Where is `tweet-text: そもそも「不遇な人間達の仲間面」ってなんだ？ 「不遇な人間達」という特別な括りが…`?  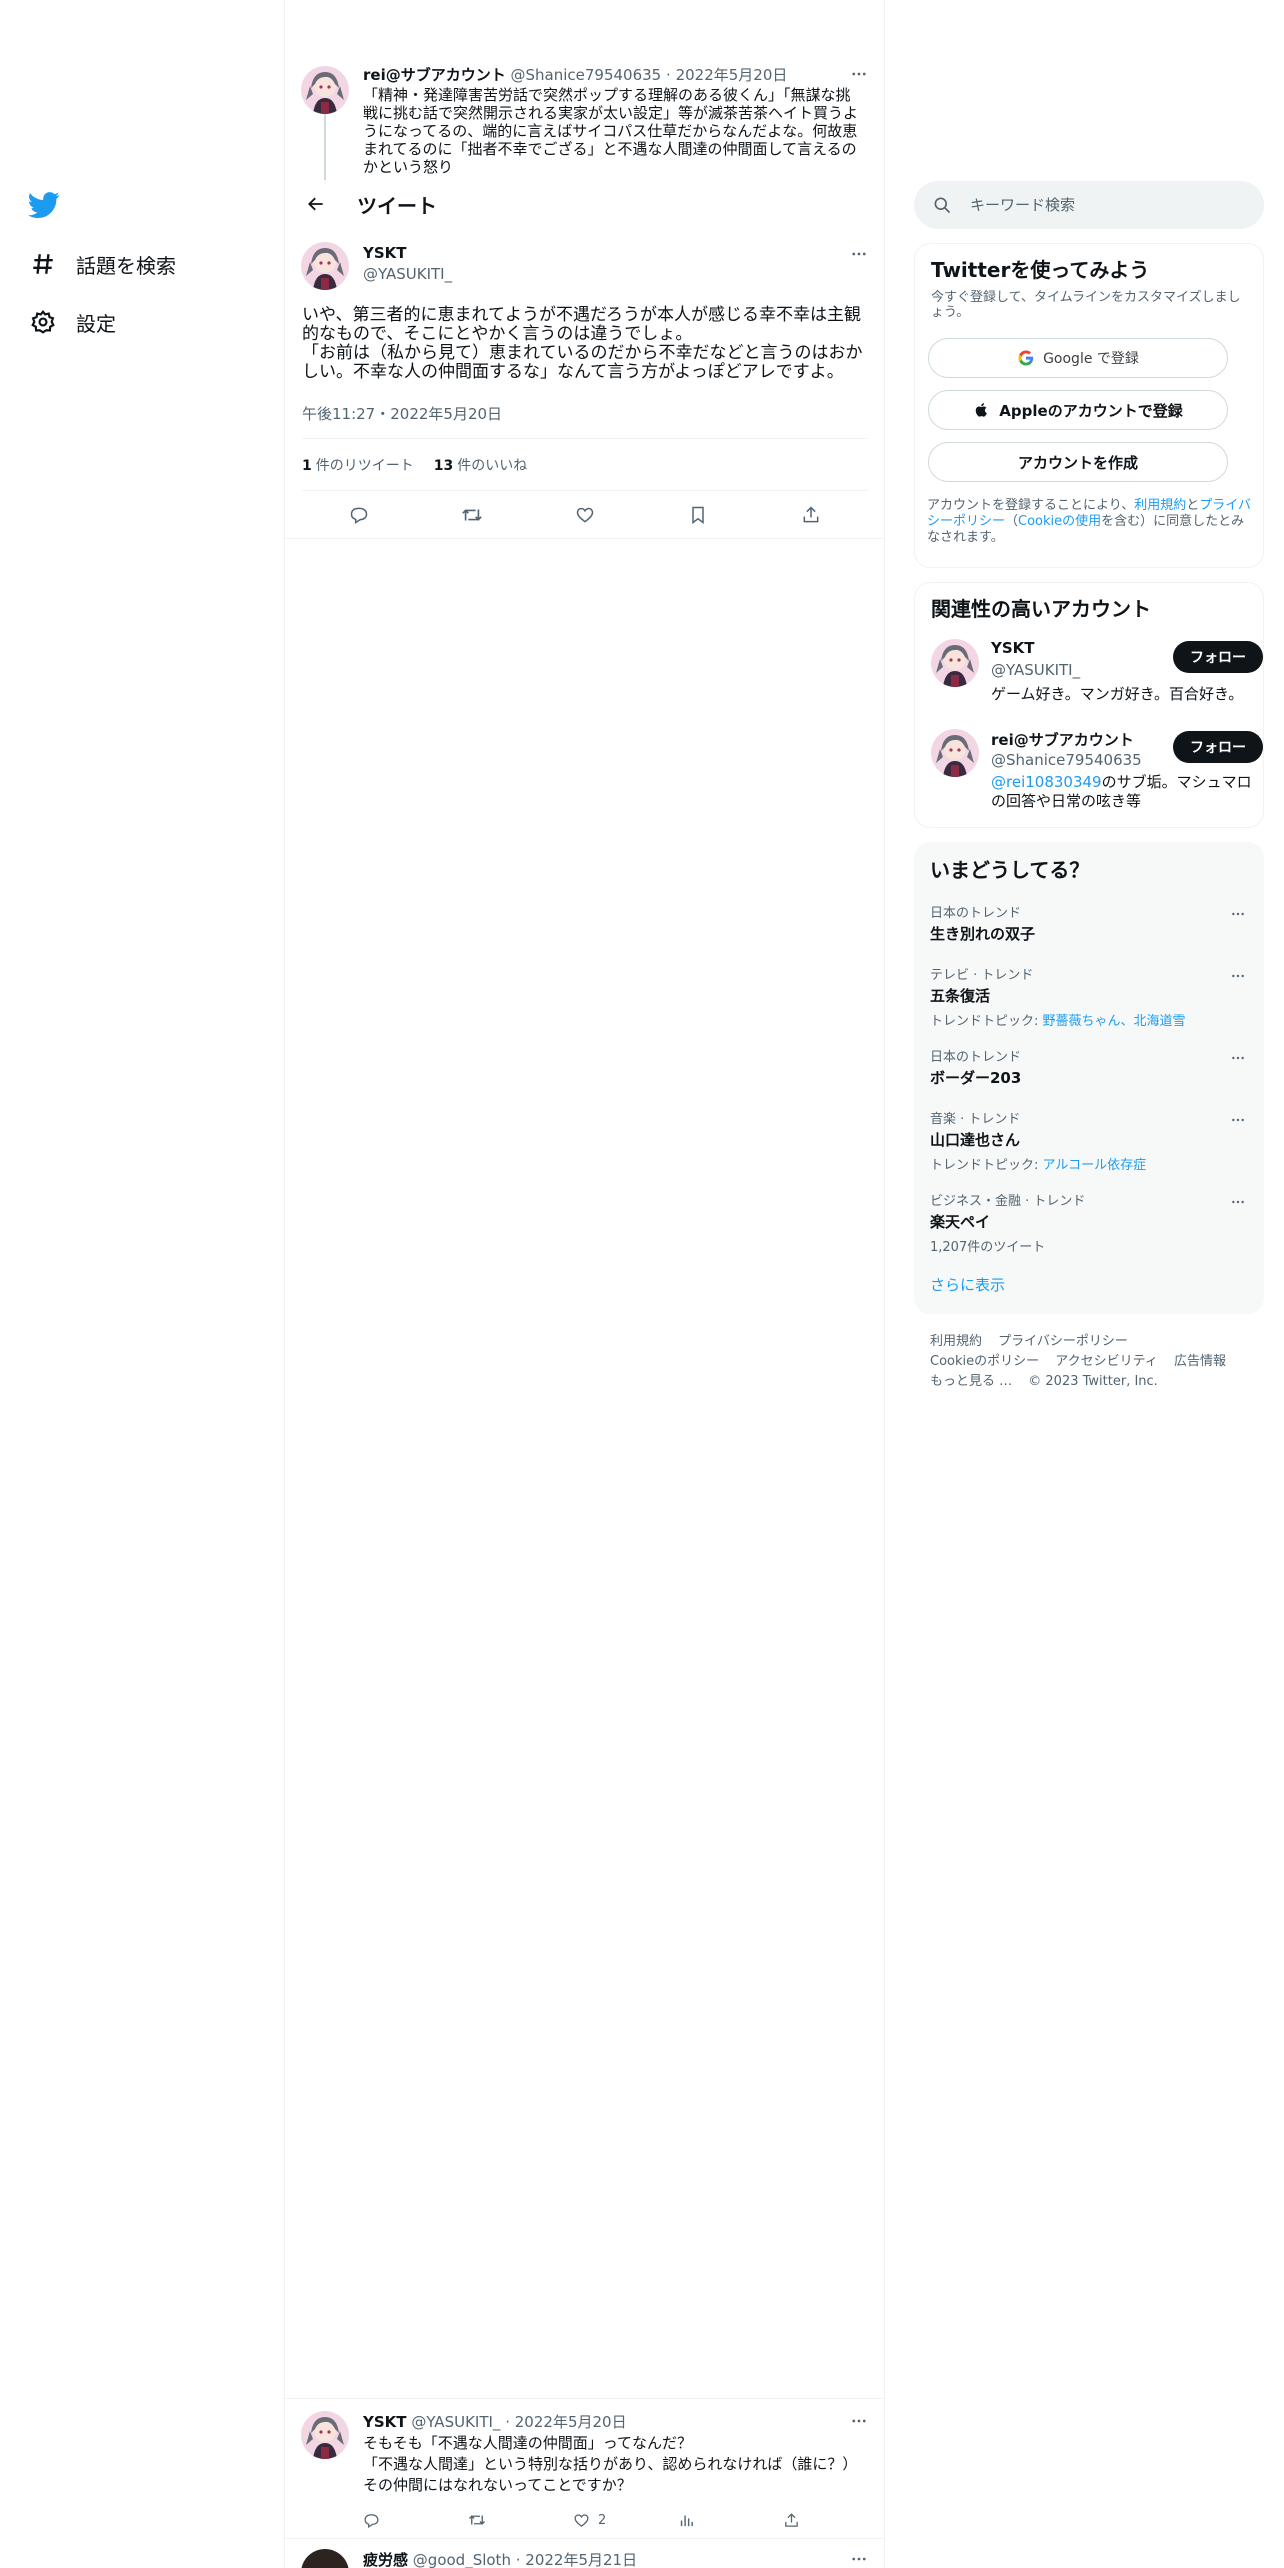
tweet-text: そもそも「不遇な人間達の仲間面」ってなんだ？ 「不遇な人間達」という特別な括りが… is located at coordinates (613, 2464).